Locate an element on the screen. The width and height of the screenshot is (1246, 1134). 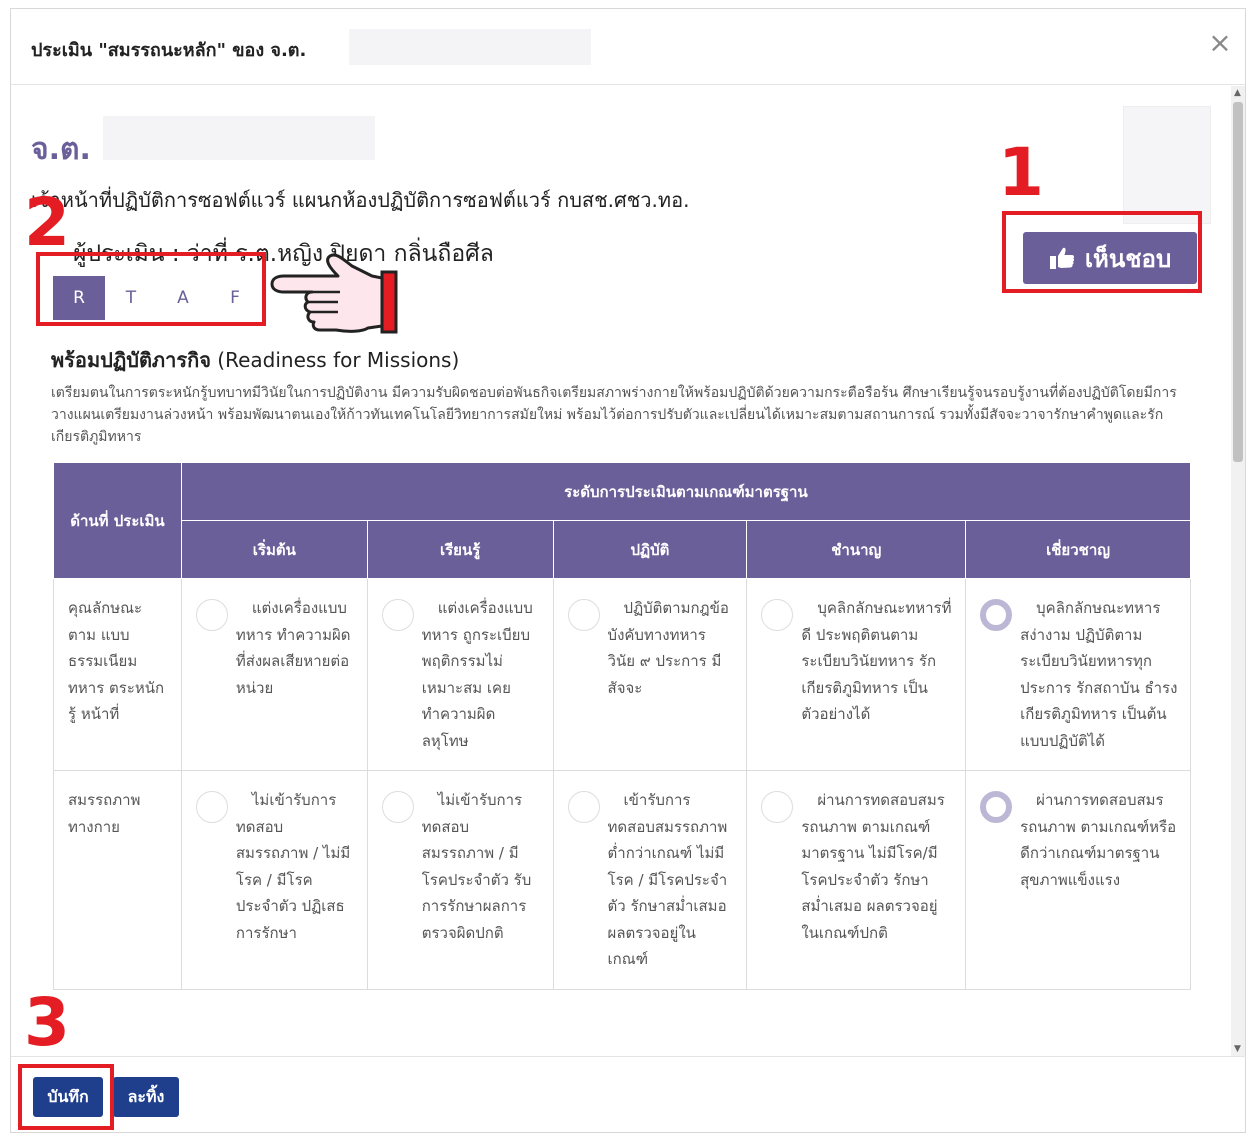
level-header: ระดับการประเมินตามเกณฑ์มาตรฐาน is located at coordinates (686, 491).